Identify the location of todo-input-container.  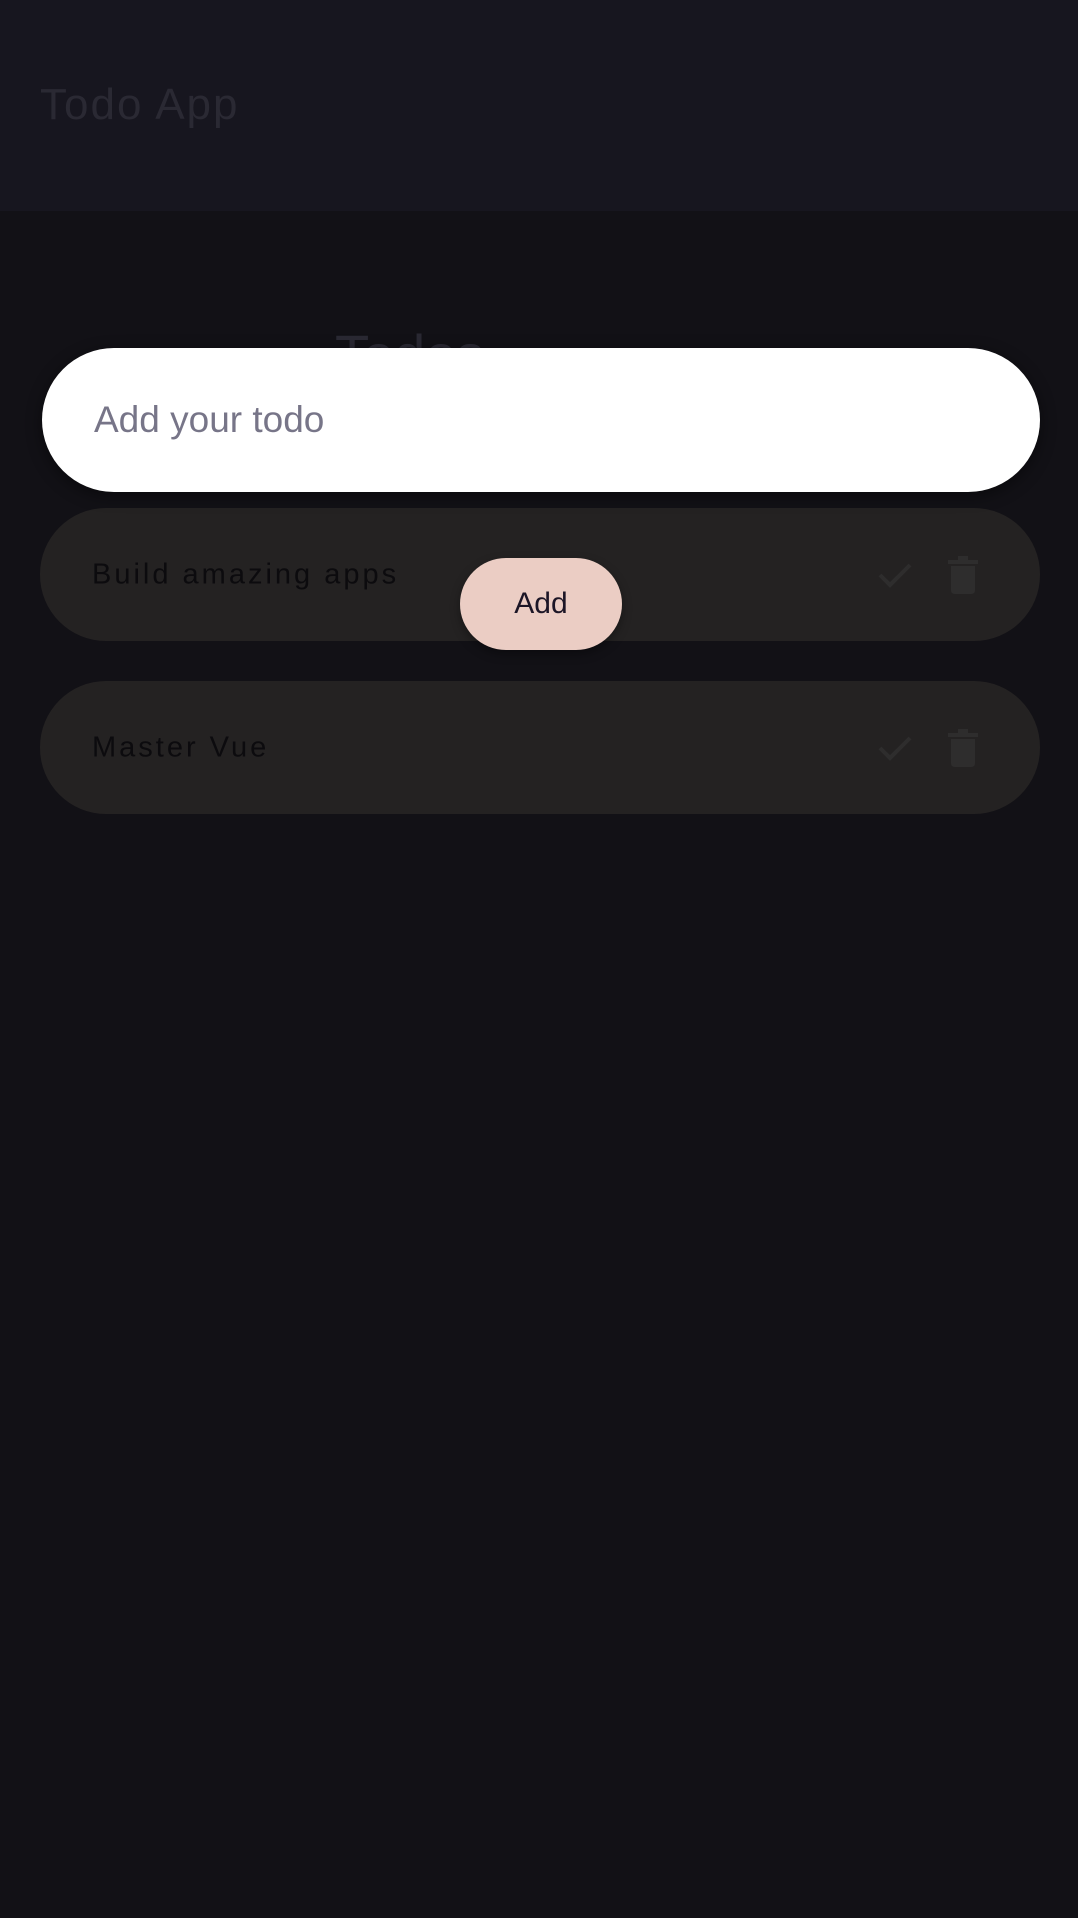
(541, 420).